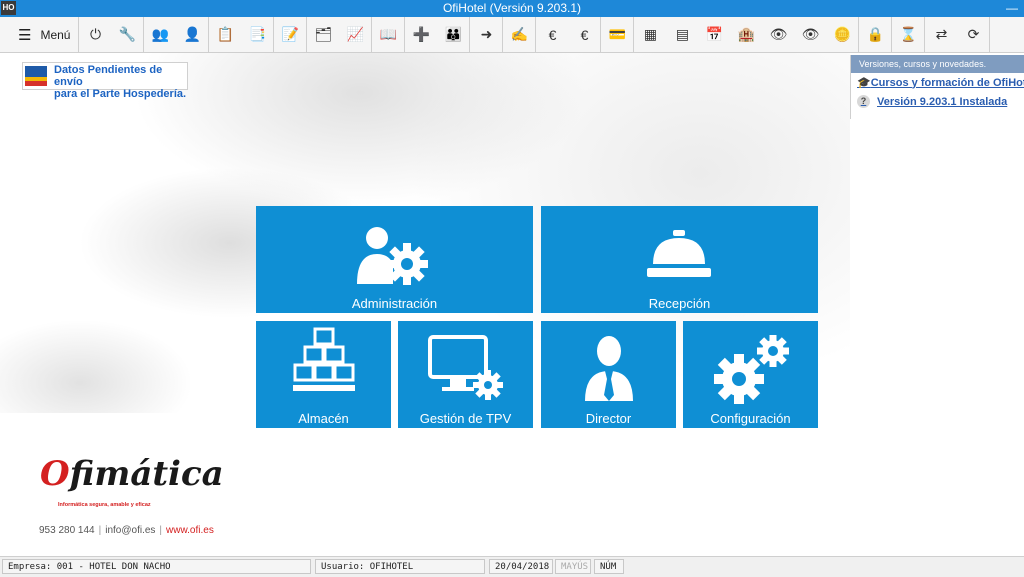  I want to click on tools-icon: 🔧, so click(127, 34).